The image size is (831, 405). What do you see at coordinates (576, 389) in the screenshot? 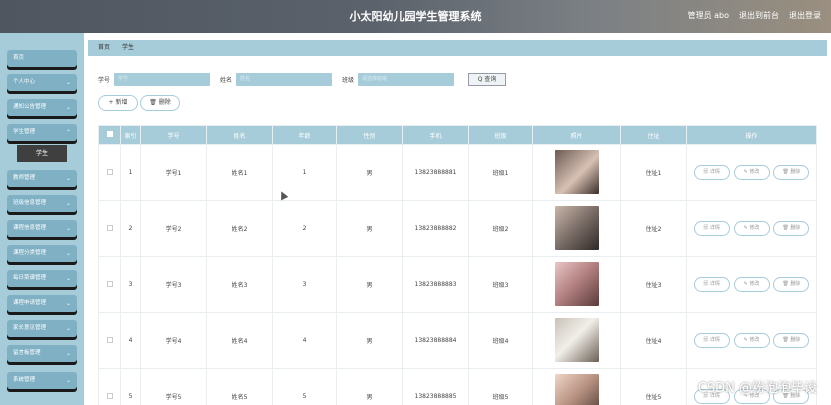
I see `student-photo` at bounding box center [576, 389].